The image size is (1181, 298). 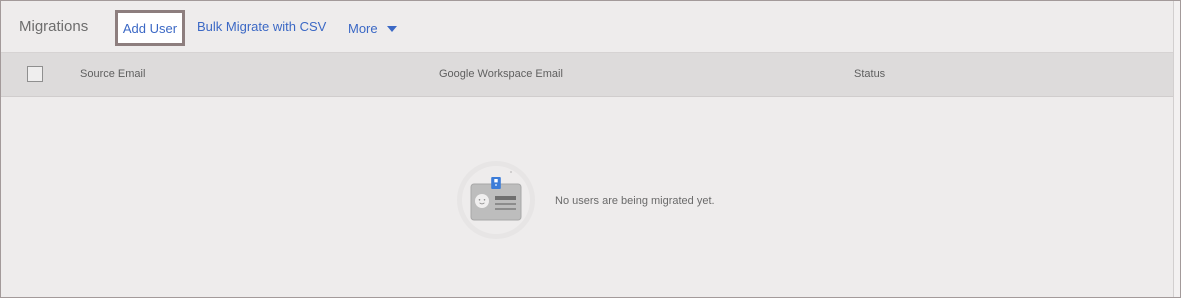 What do you see at coordinates (1176, 149) in the screenshot?
I see `vertical-scrollbar` at bounding box center [1176, 149].